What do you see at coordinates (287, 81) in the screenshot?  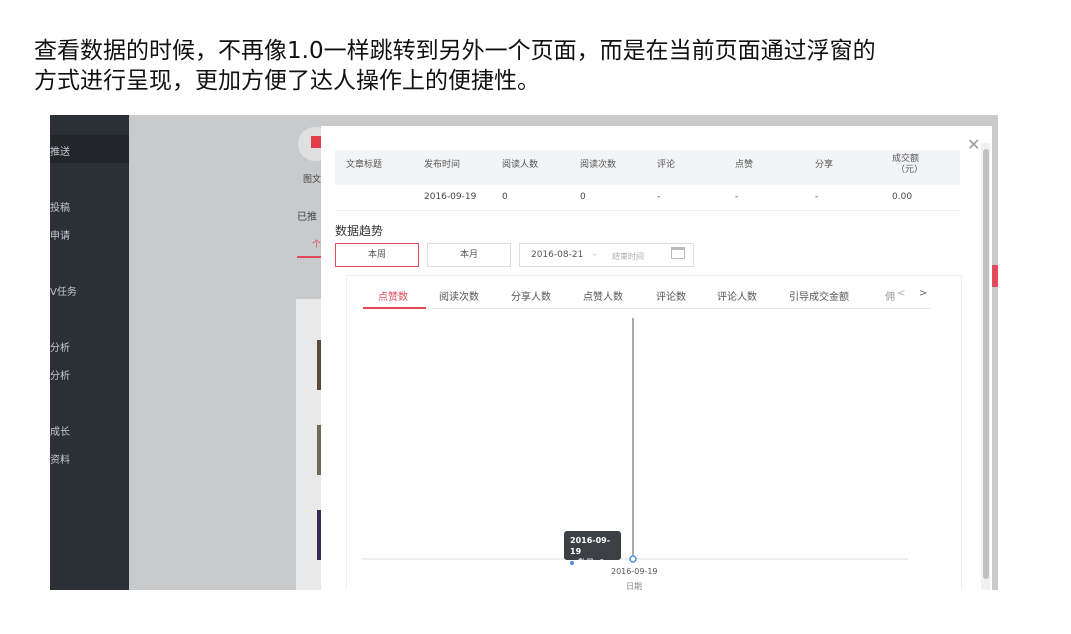 I see `caption-line-2: 方式进行呈现，更加方便了达人操作上的便捷性。` at bounding box center [287, 81].